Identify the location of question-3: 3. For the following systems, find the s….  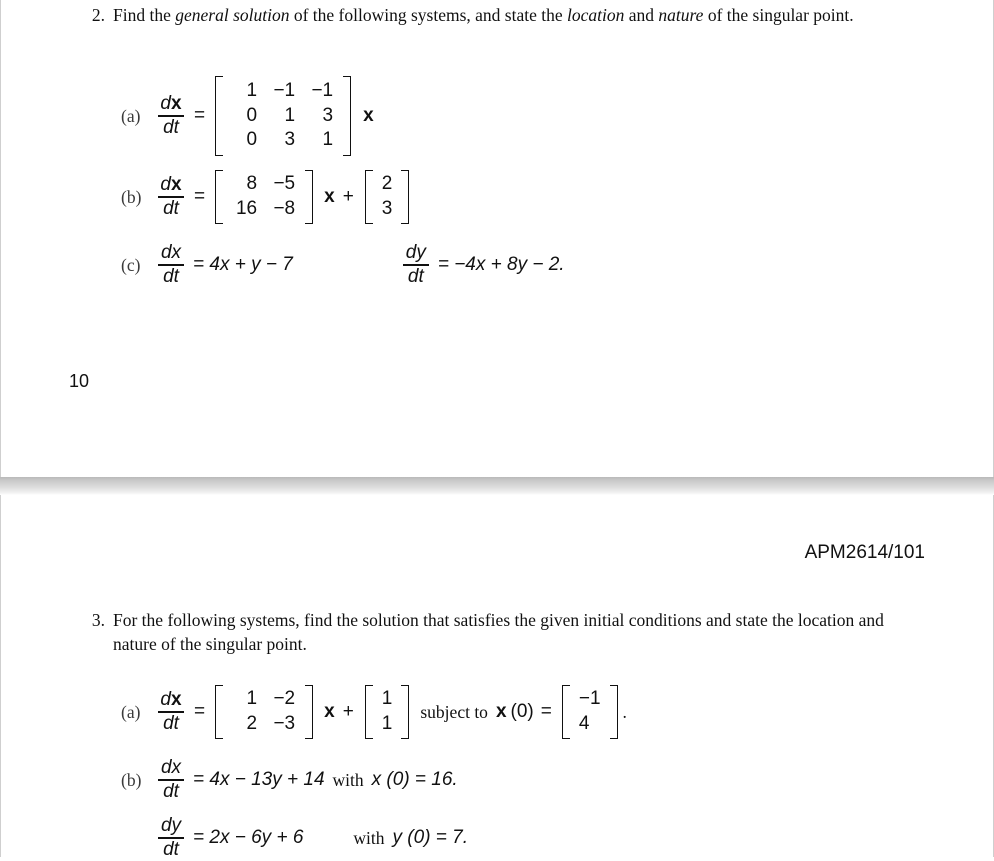
(506, 632).